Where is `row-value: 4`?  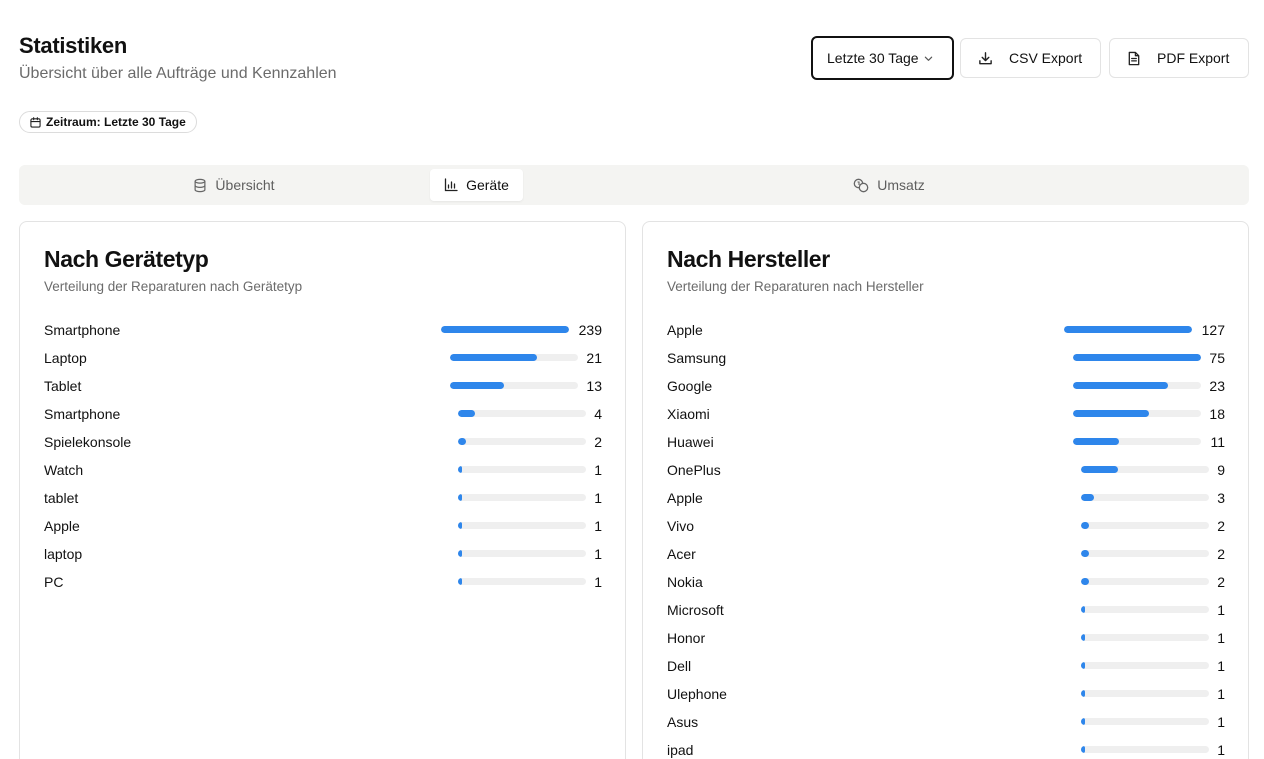
row-value: 4 is located at coordinates (598, 414).